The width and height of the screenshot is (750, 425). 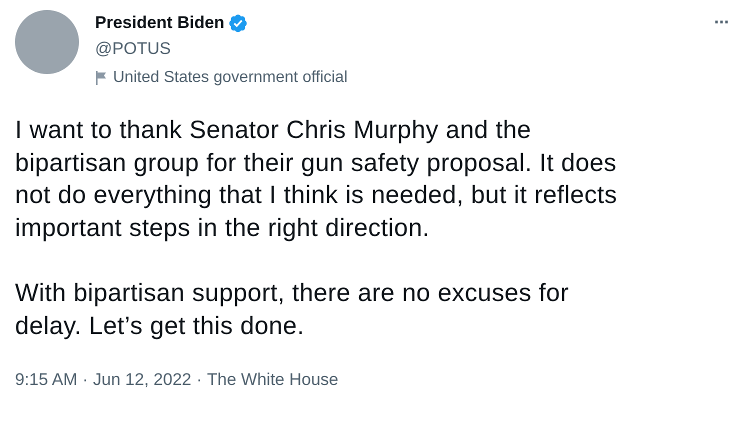 What do you see at coordinates (721, 22) in the screenshot?
I see `more-button: ···` at bounding box center [721, 22].